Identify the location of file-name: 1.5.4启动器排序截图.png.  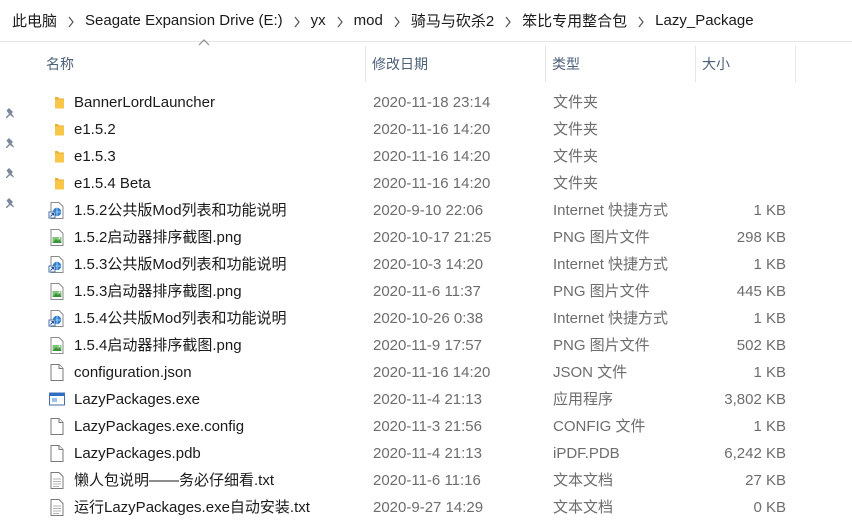
(158, 345).